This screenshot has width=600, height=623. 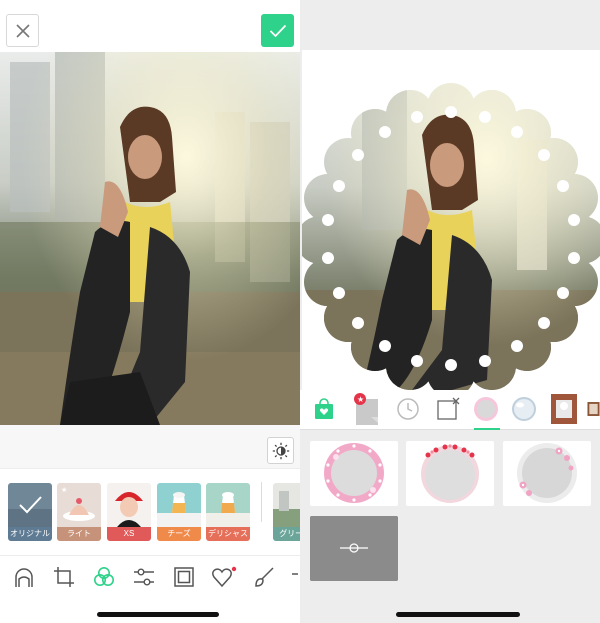 I want to click on face-icon, so click(x=24, y=577).